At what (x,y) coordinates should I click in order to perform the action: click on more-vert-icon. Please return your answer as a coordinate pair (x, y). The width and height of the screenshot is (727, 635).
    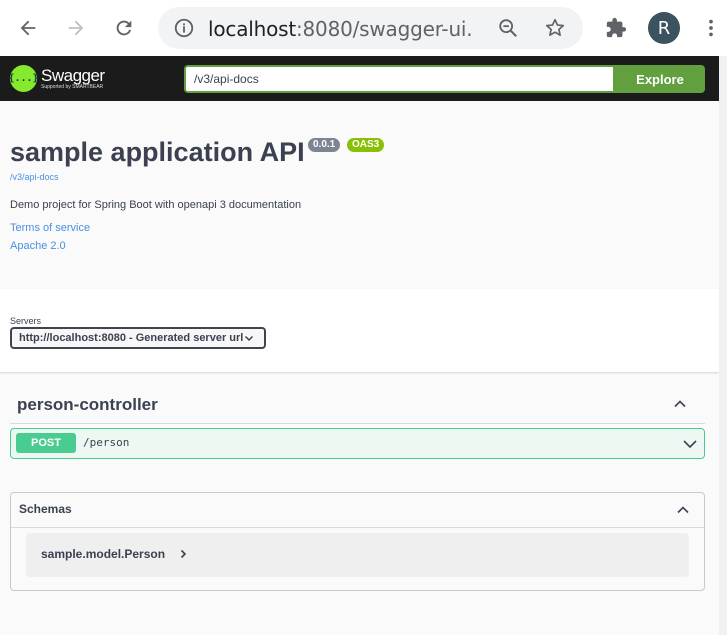
    Looking at the image, I should click on (711, 28).